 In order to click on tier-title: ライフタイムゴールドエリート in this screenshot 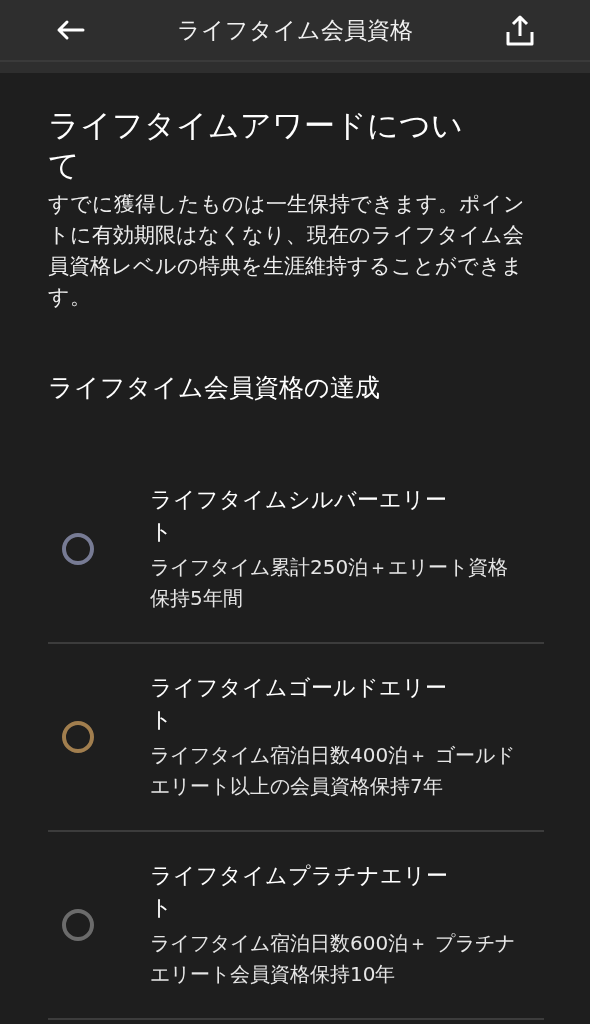, I will do `click(299, 704)`.